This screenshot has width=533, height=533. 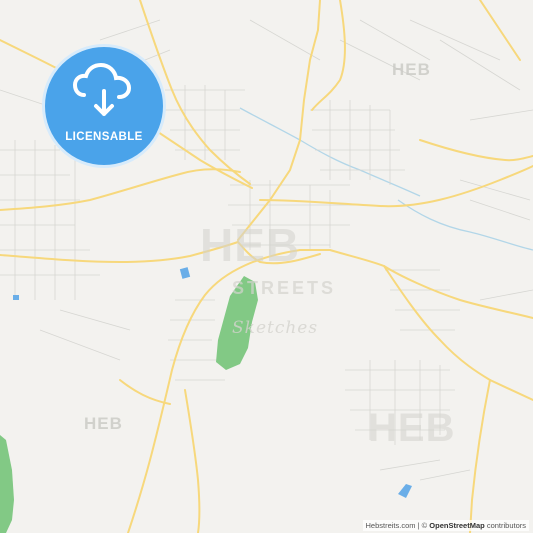 What do you see at coordinates (391, 525) in the screenshot?
I see `attribution-site-link: Hebstreits.com` at bounding box center [391, 525].